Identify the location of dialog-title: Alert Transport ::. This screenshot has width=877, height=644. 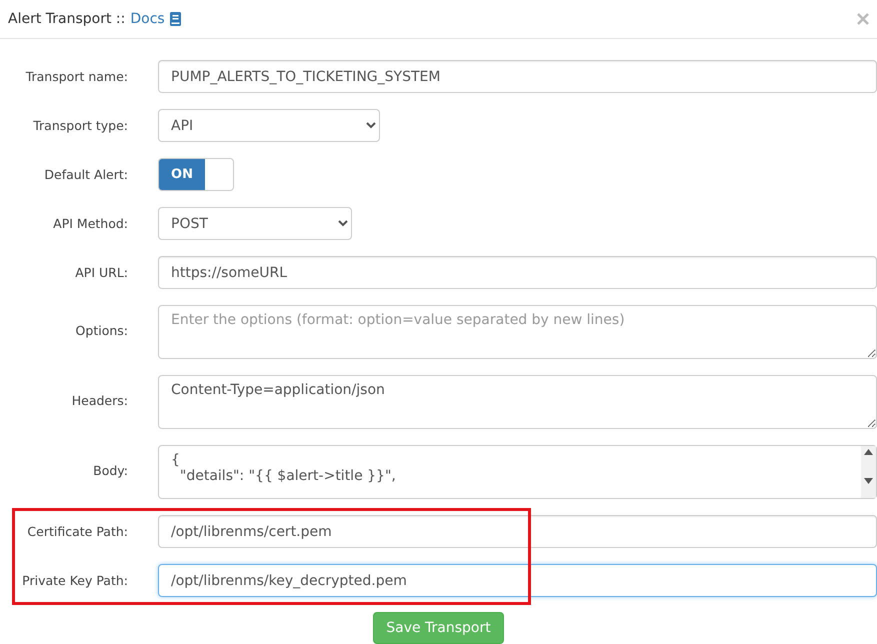
(67, 19).